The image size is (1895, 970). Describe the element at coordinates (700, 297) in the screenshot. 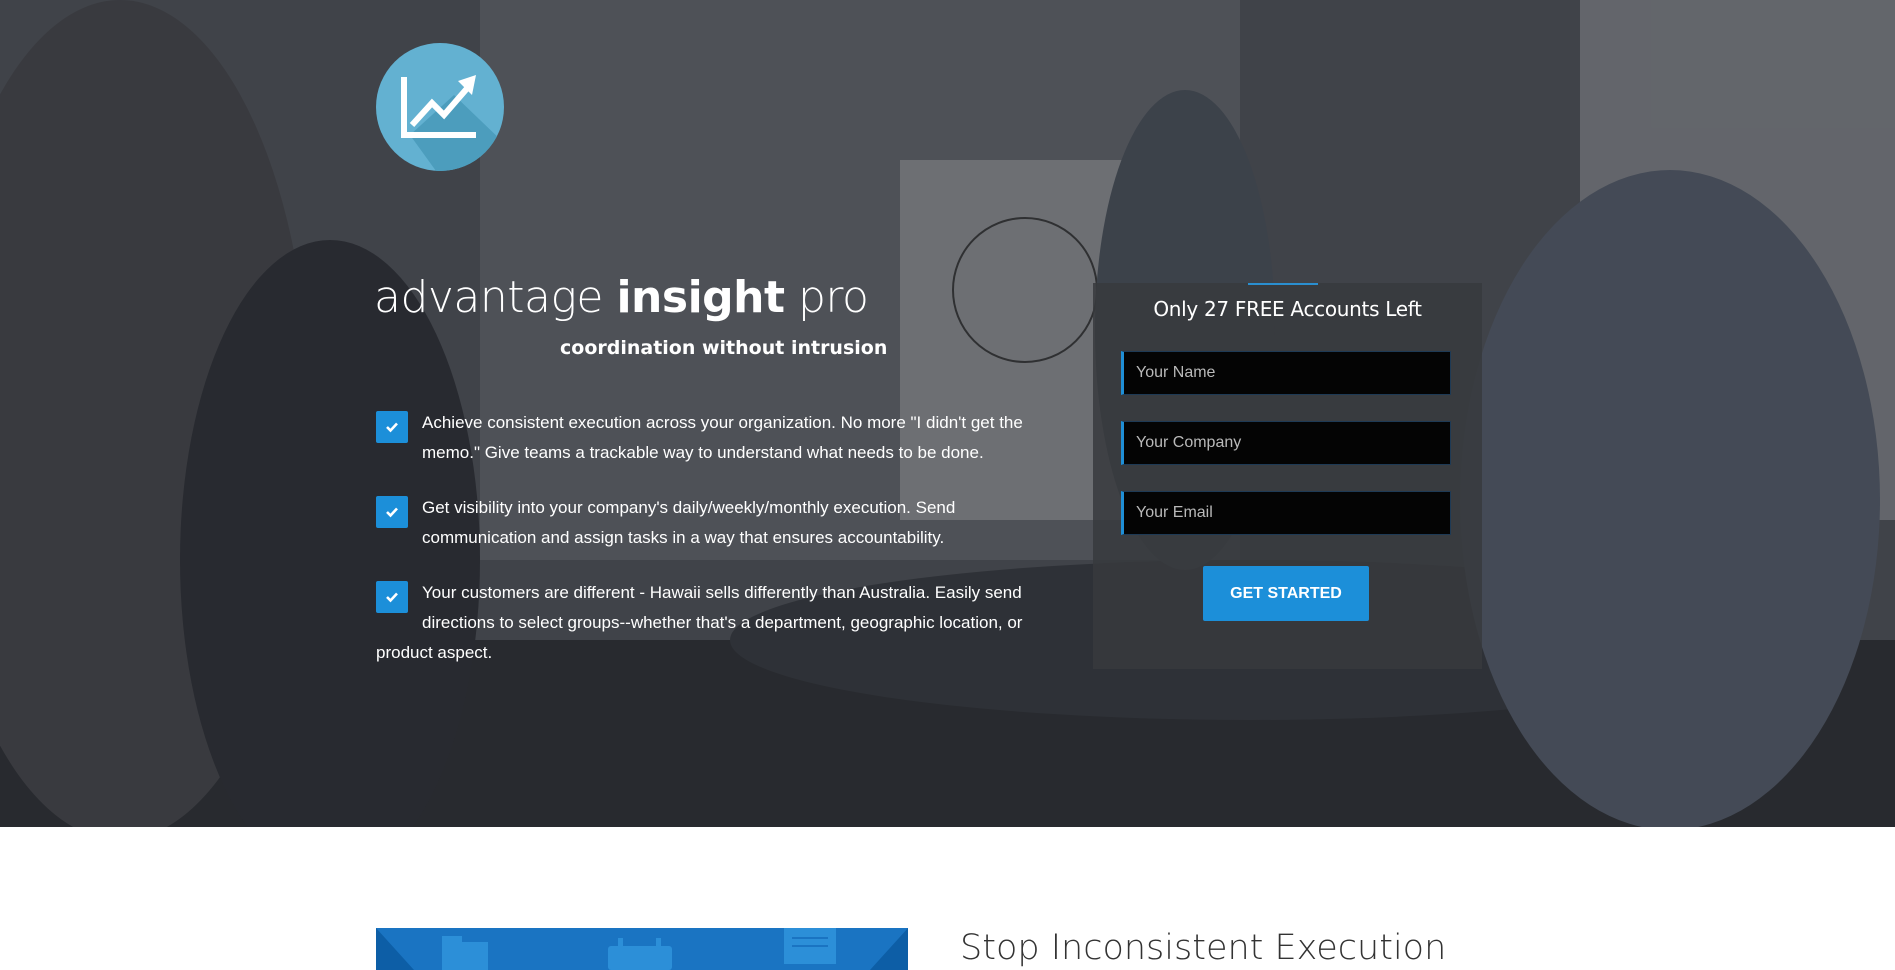

I see `brand-title-bold: insight` at that location.